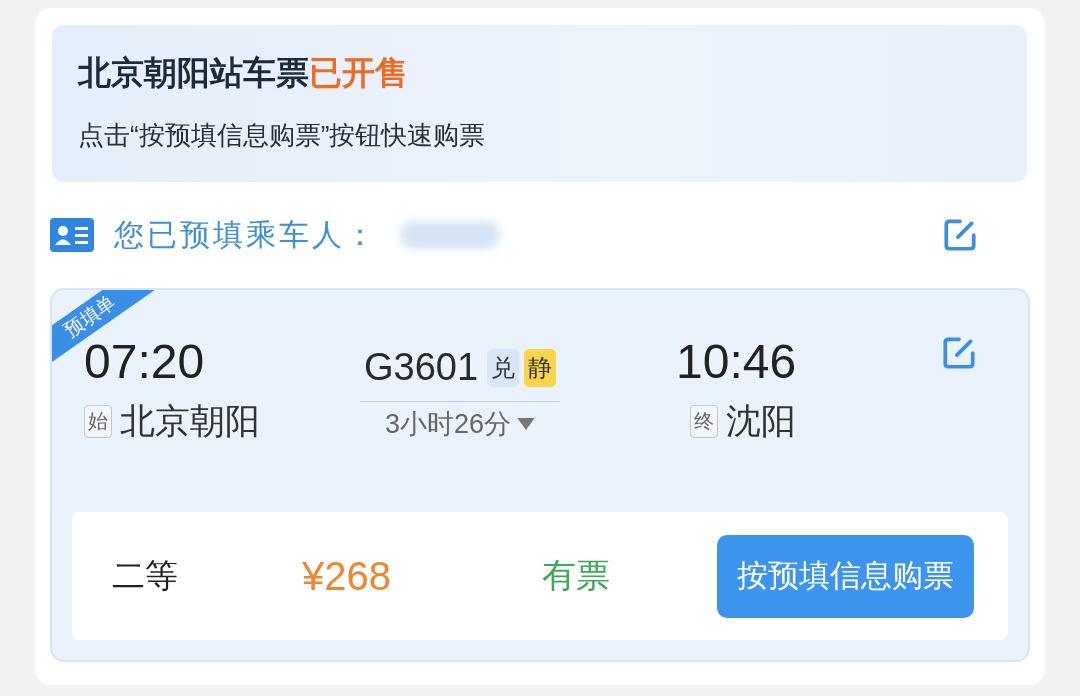 This screenshot has height=696, width=1080. What do you see at coordinates (190, 421) in the screenshot?
I see `station-name: 北京朝阳` at bounding box center [190, 421].